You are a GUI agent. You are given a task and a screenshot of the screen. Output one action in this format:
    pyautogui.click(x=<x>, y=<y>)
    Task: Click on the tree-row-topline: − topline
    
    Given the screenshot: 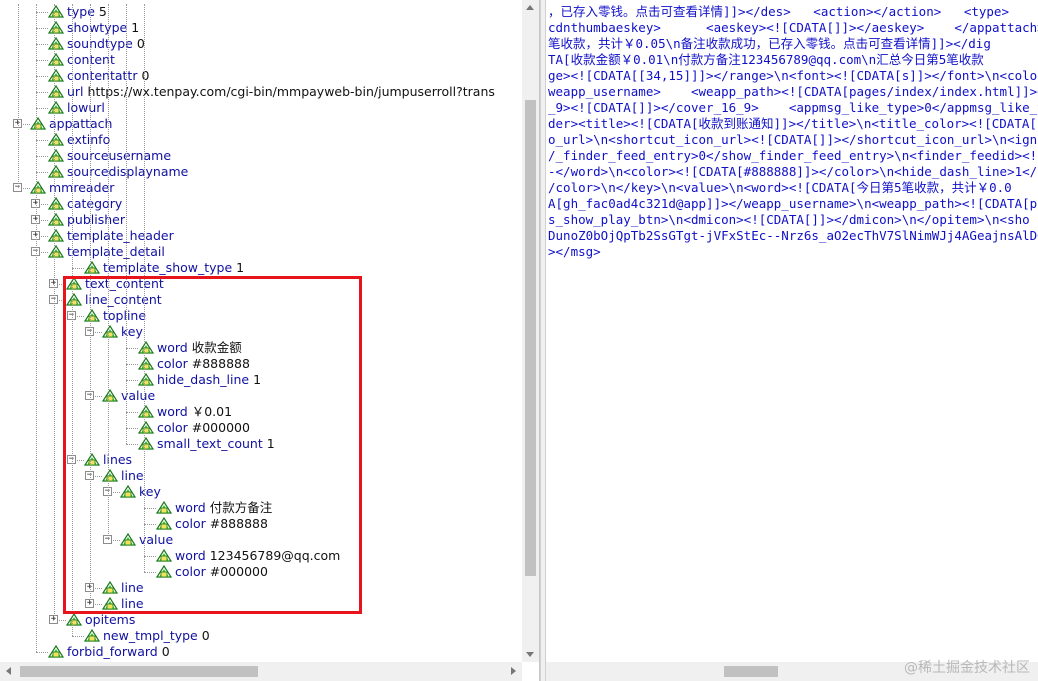 What is the action you would take?
    pyautogui.click(x=260, y=316)
    